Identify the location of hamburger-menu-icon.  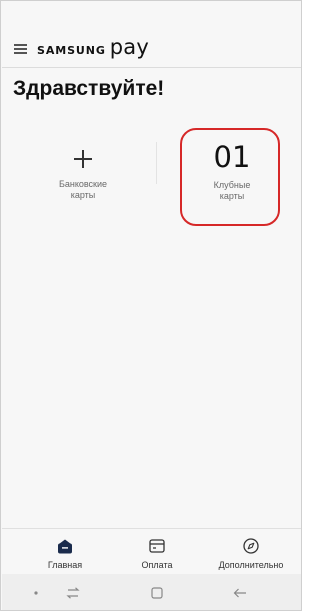
(20, 49).